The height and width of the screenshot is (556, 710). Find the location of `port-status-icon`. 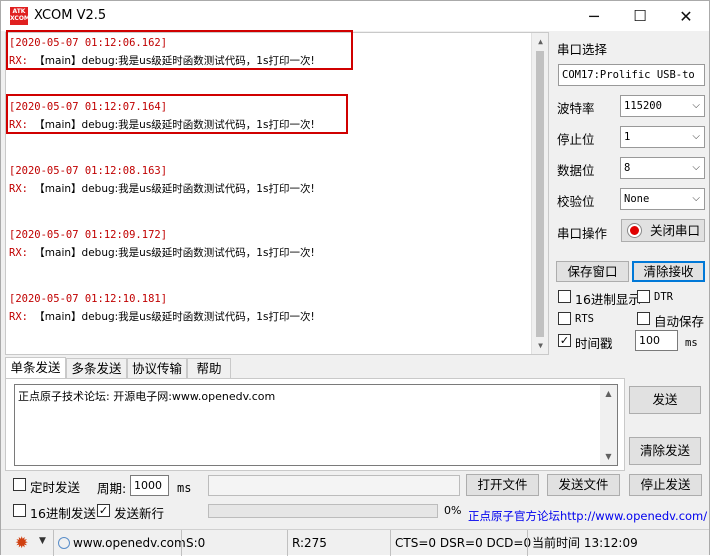

port-status-icon is located at coordinates (634, 230).